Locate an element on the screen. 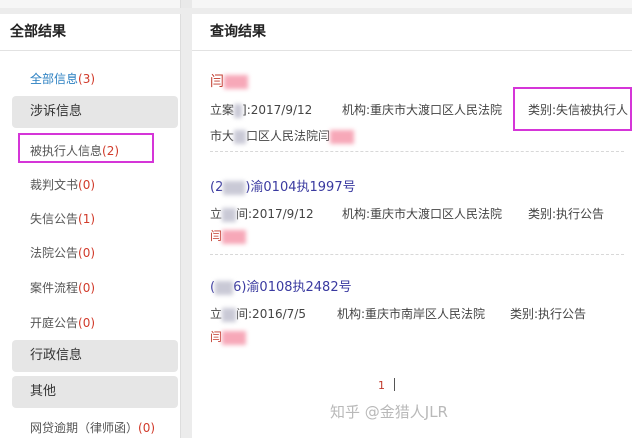  result-agency: 机构:重庆市南岸区人民法院 is located at coordinates (411, 314).